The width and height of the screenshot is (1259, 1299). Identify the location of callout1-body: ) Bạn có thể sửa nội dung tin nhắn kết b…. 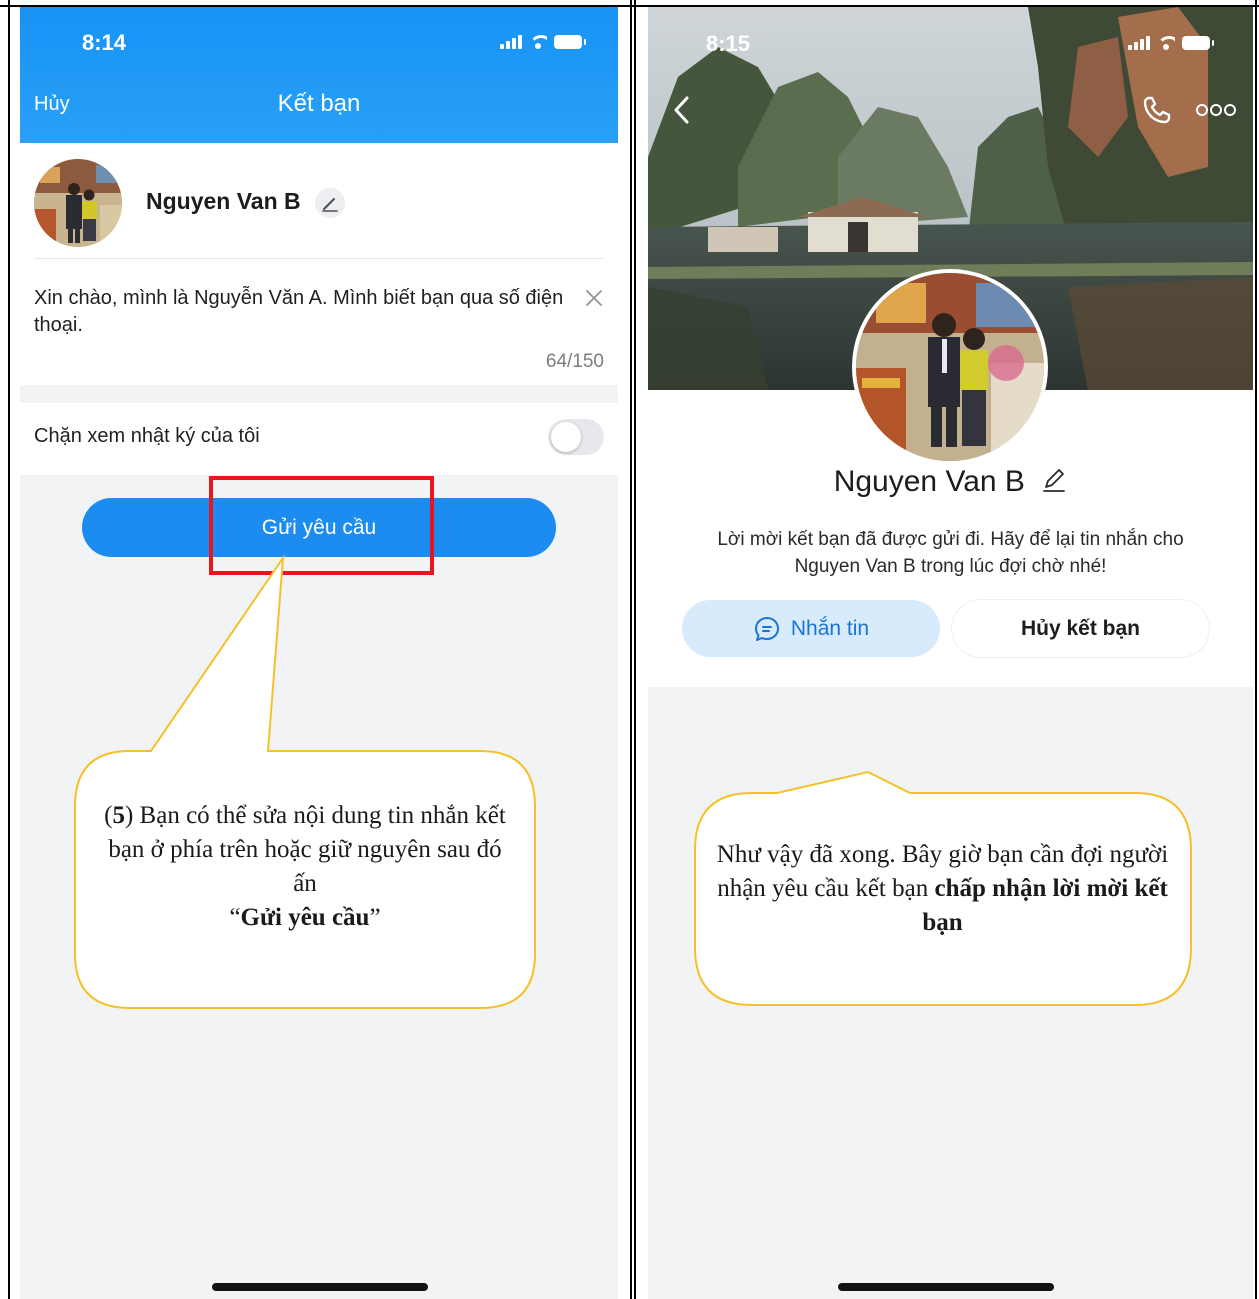
(307, 849).